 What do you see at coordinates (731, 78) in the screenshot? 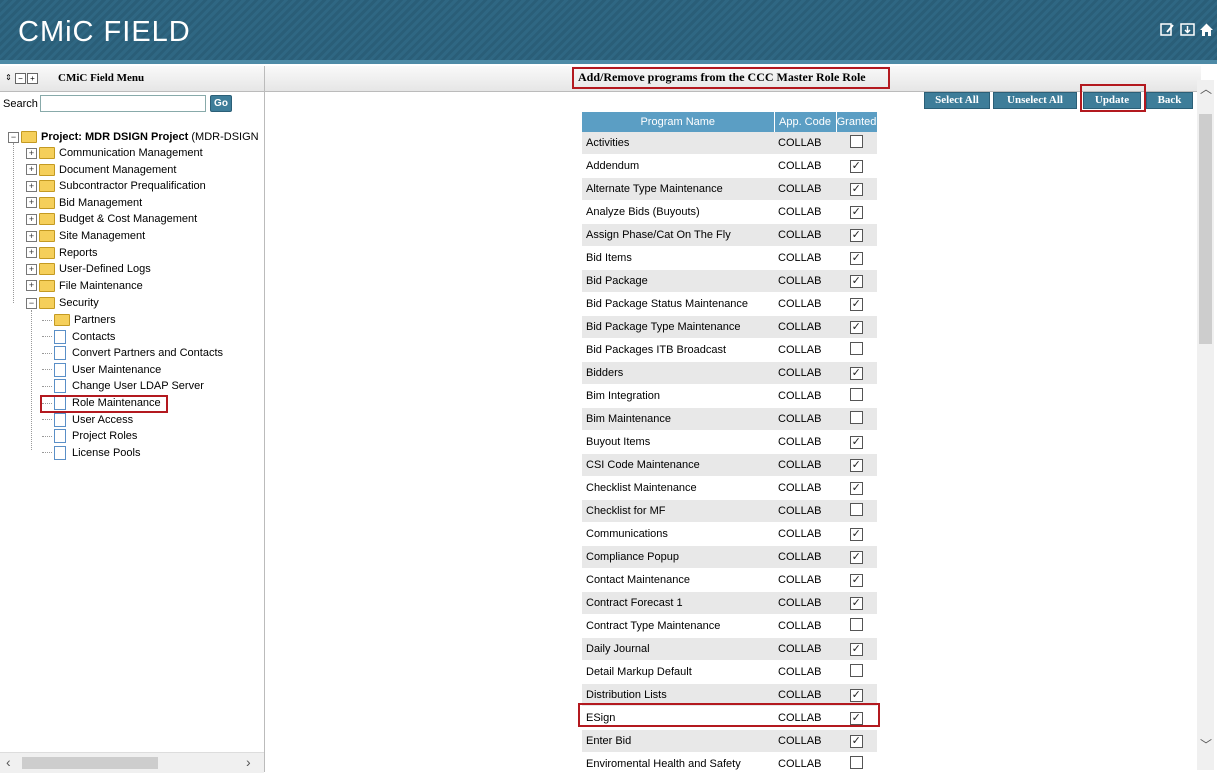
I see `highlight-page-title` at bounding box center [731, 78].